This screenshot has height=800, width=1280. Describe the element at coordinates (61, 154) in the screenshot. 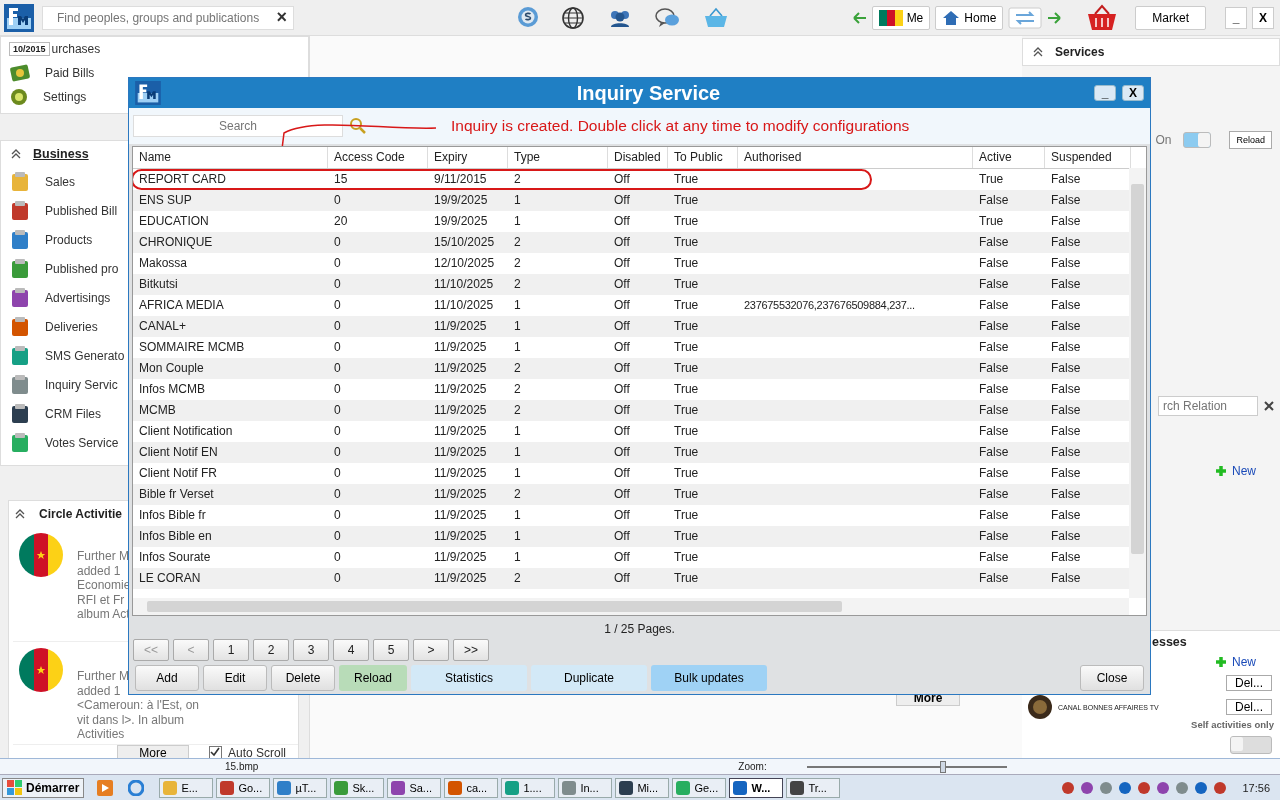

I see `section-title: Business` at that location.